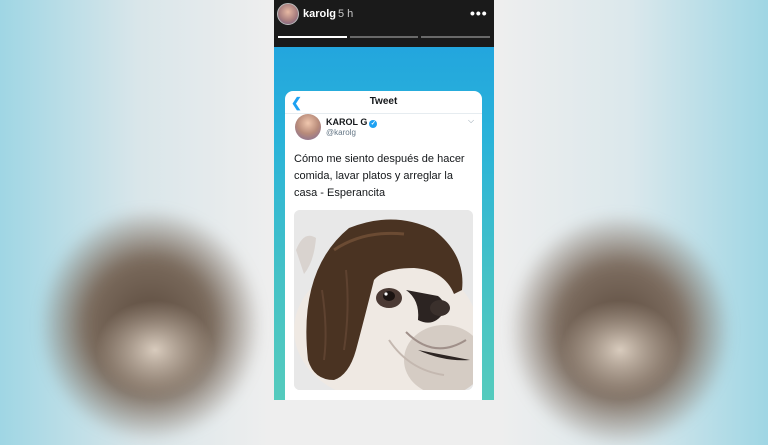 This screenshot has width=768, height=445. What do you see at coordinates (373, 124) in the screenshot?
I see `verified-badge-icon: ✓` at bounding box center [373, 124].